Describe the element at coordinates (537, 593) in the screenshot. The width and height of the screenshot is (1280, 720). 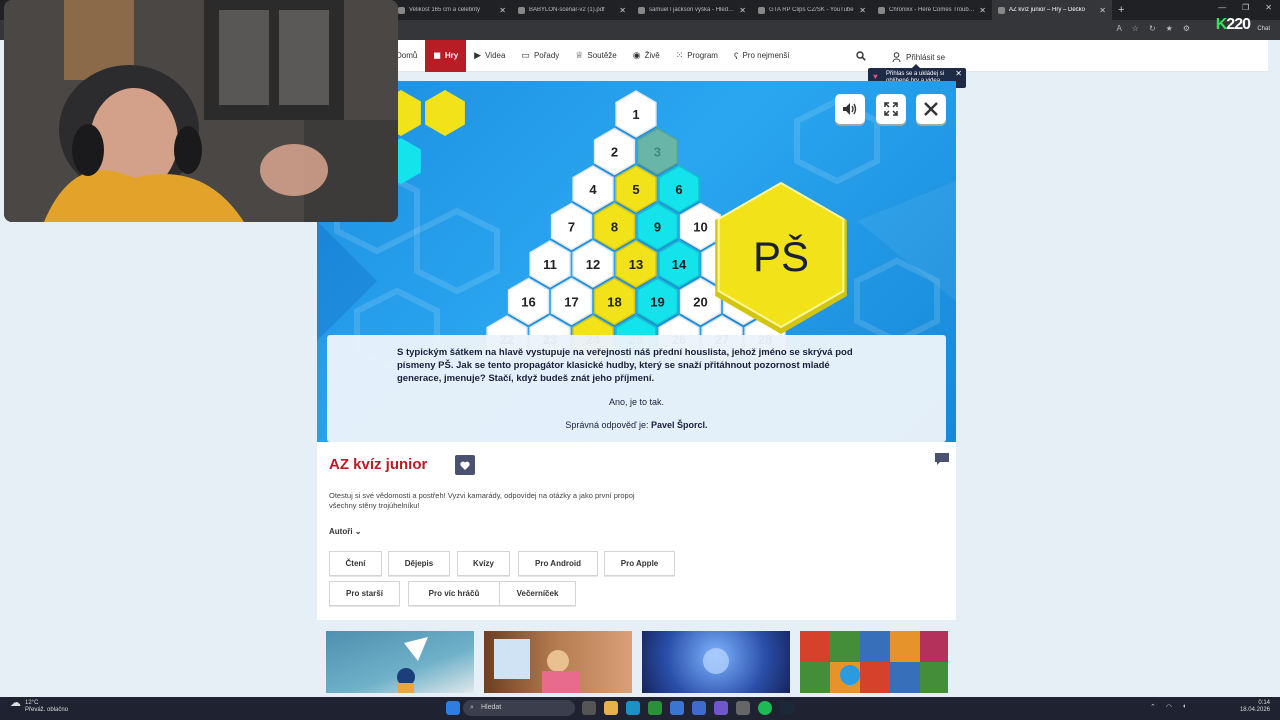
I see `tag-button: Večerníček` at that location.